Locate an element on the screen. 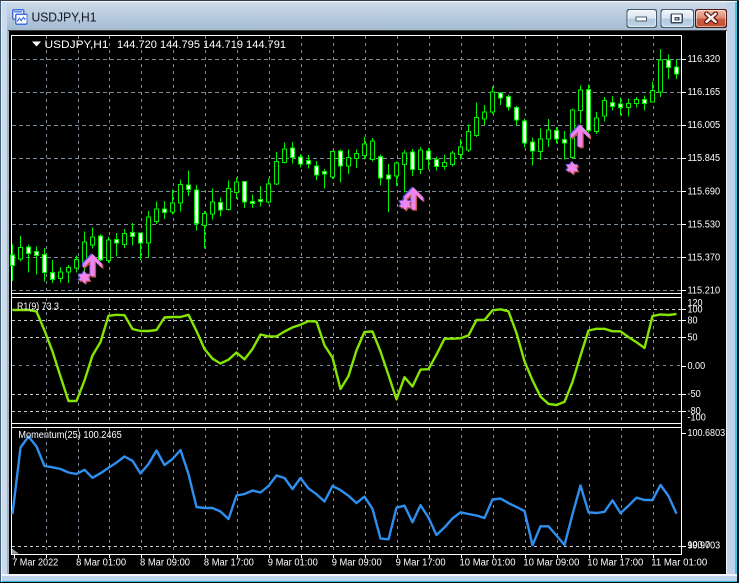 The height and width of the screenshot is (583, 739). svg-text: 8 Mar 17:00 is located at coordinates (229, 563).